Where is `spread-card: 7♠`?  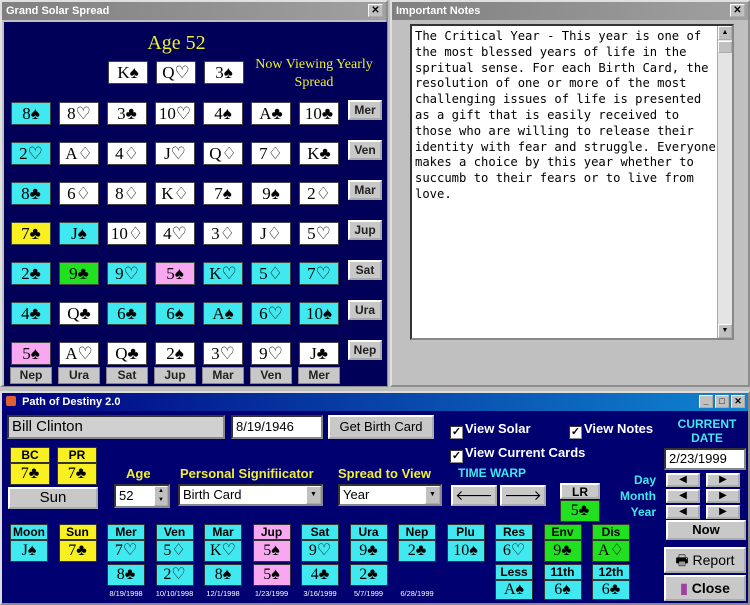
spread-card: 7♠ is located at coordinates (223, 193).